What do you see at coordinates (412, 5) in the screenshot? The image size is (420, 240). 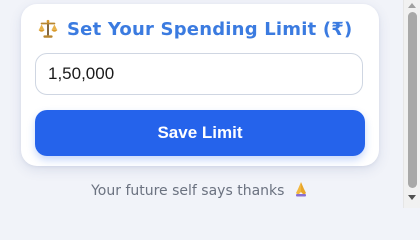 I see `scroll-up-arrow-icon` at bounding box center [412, 5].